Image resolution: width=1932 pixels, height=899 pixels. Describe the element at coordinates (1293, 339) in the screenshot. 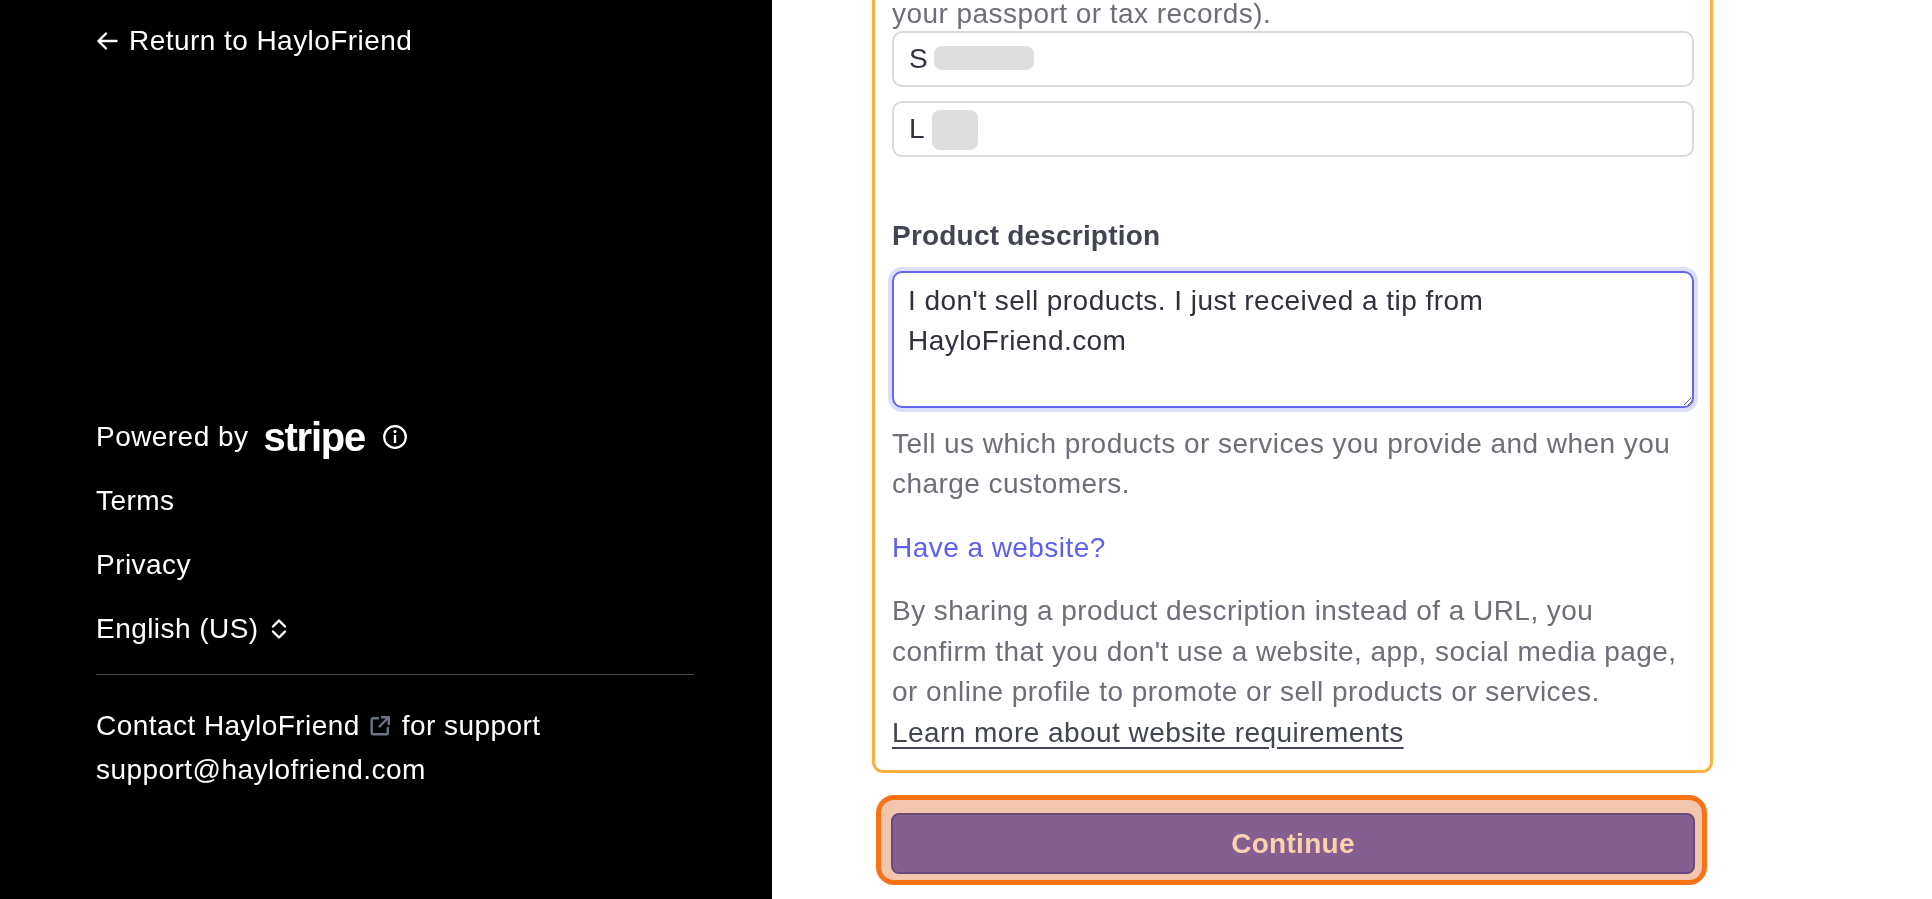

I see `product-description-field: I don't sell products. I just received a tip from HayloFriend.com` at that location.